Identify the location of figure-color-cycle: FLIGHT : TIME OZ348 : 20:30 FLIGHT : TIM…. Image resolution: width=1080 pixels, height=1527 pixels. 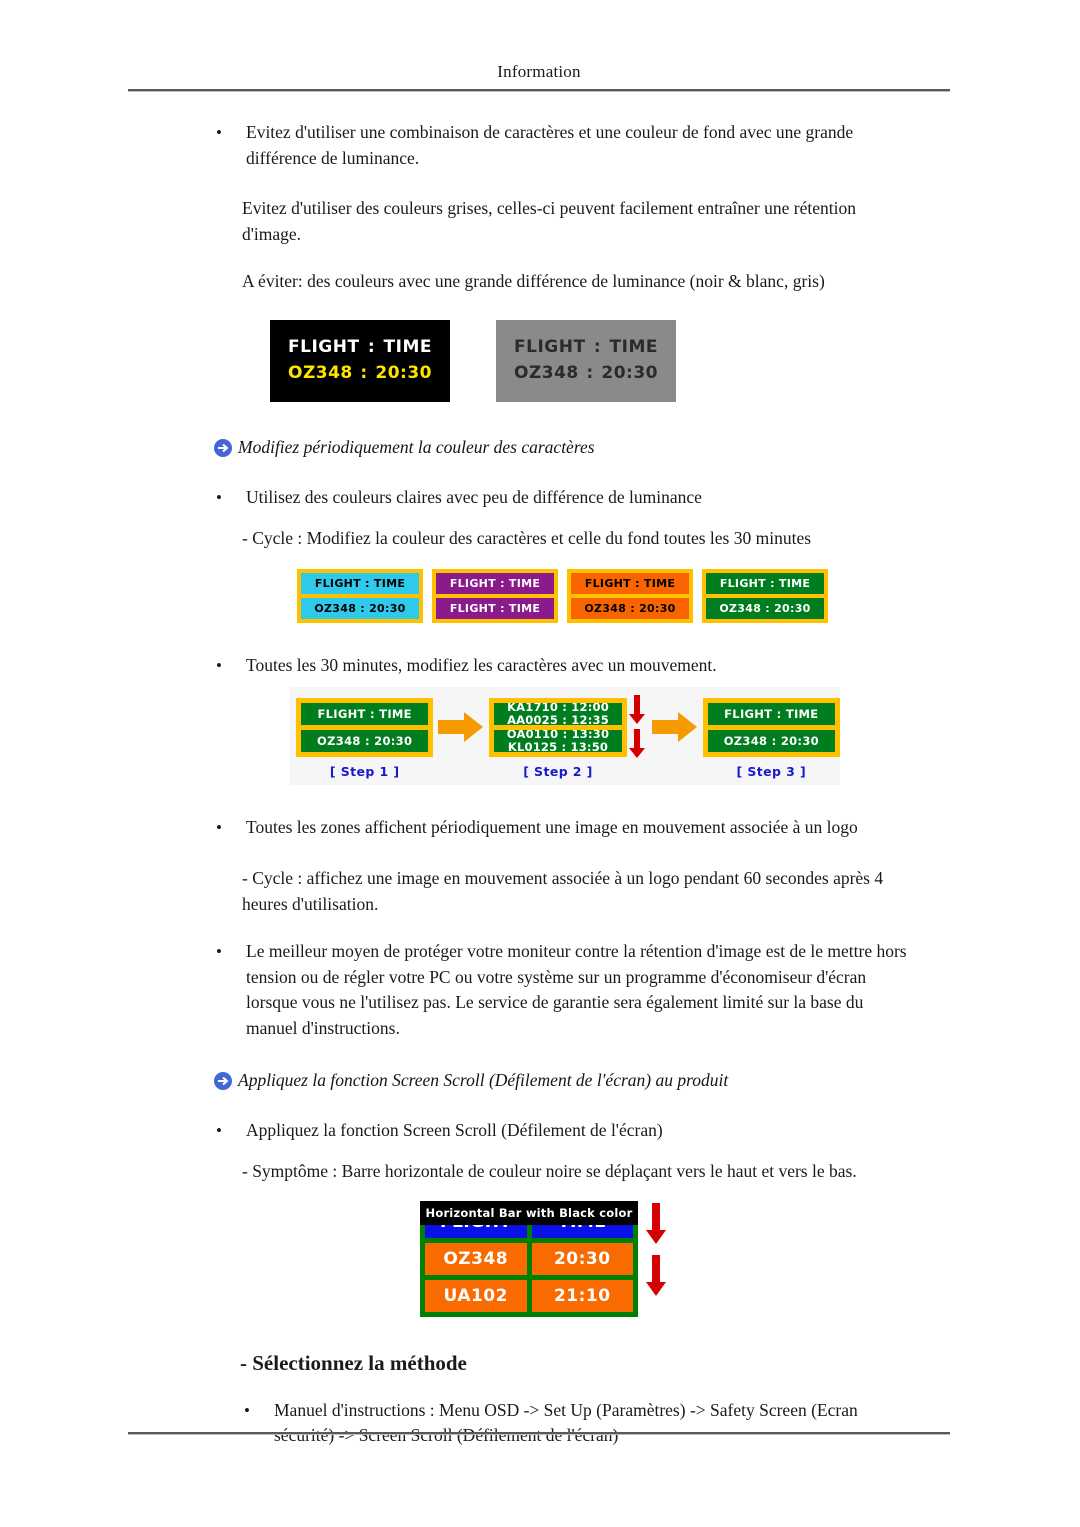
(604, 596).